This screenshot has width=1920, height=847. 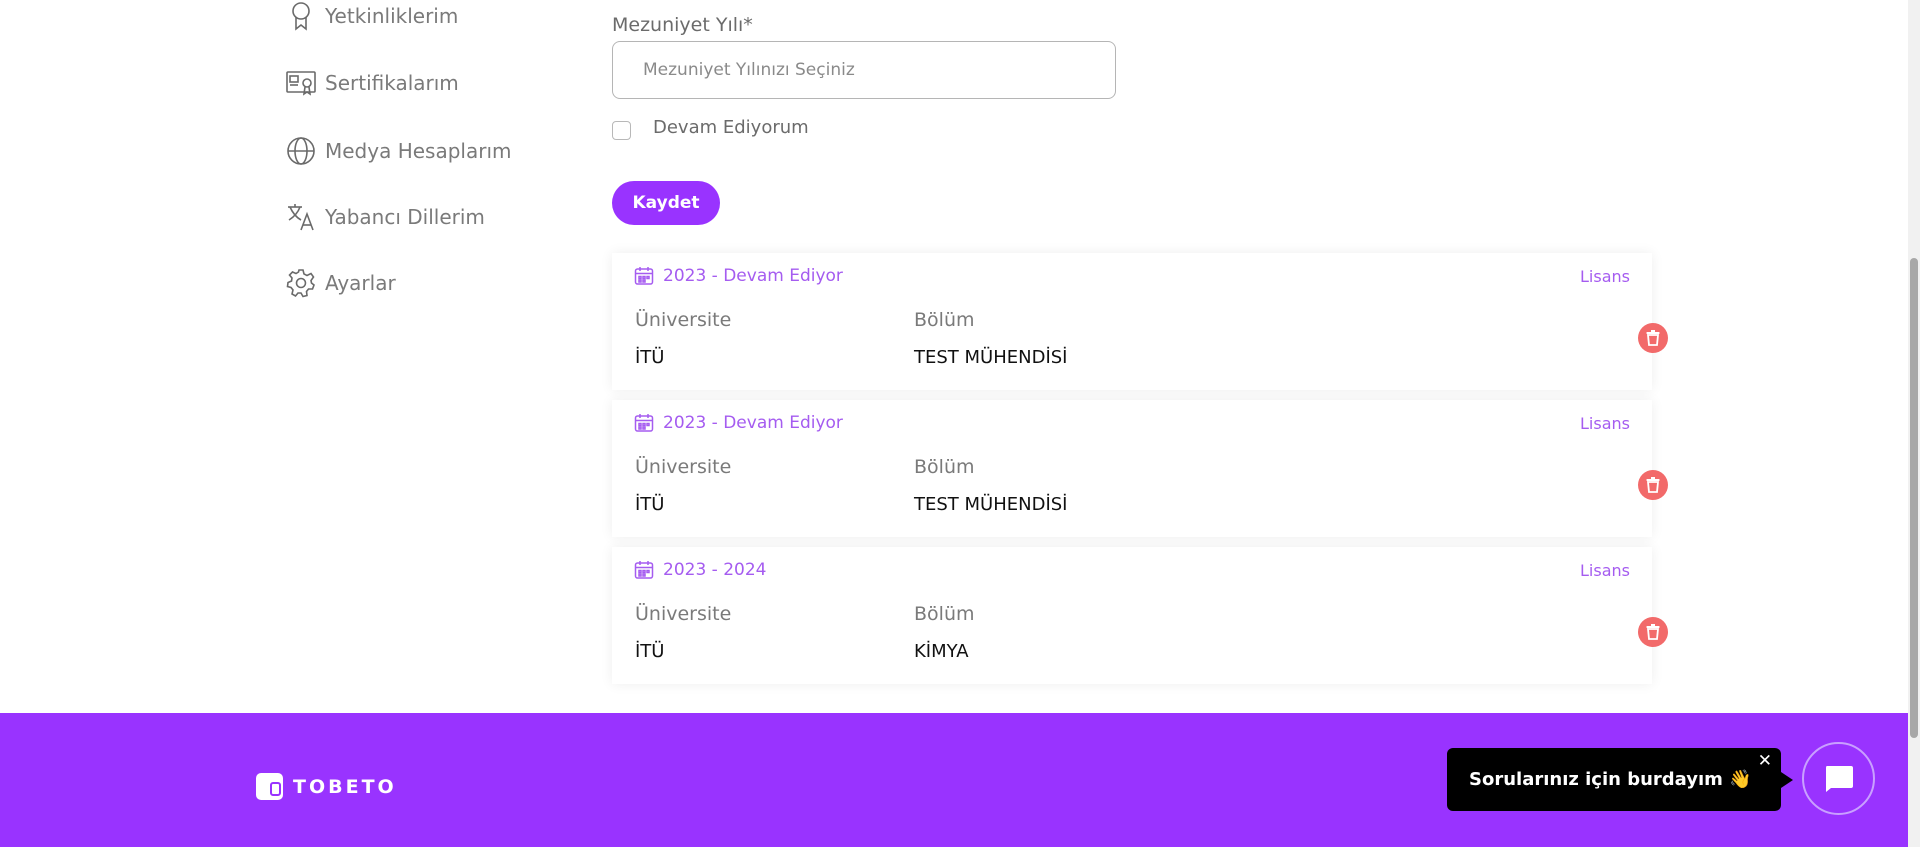 I want to click on tobeto-logo: TOBETO, so click(x=326, y=786).